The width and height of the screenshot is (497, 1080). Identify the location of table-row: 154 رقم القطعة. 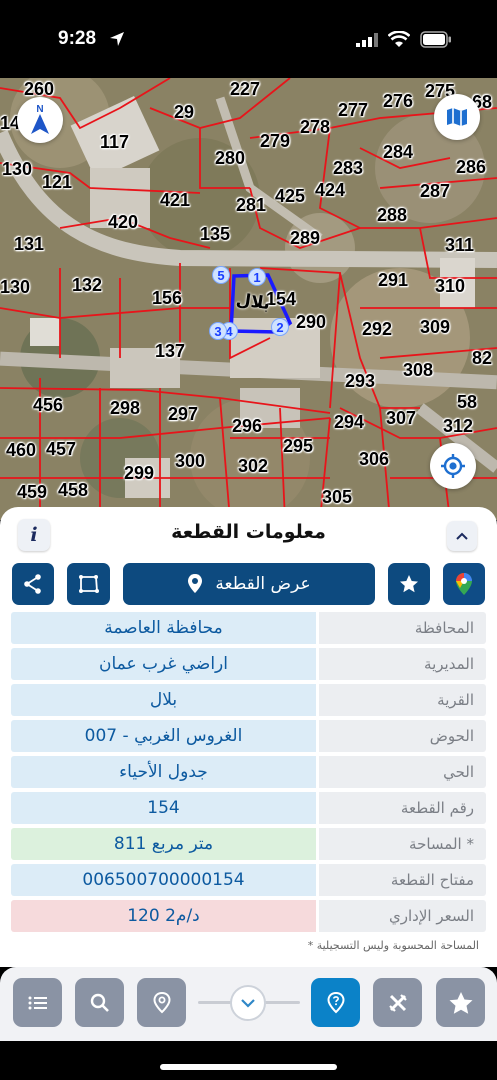
(248, 808).